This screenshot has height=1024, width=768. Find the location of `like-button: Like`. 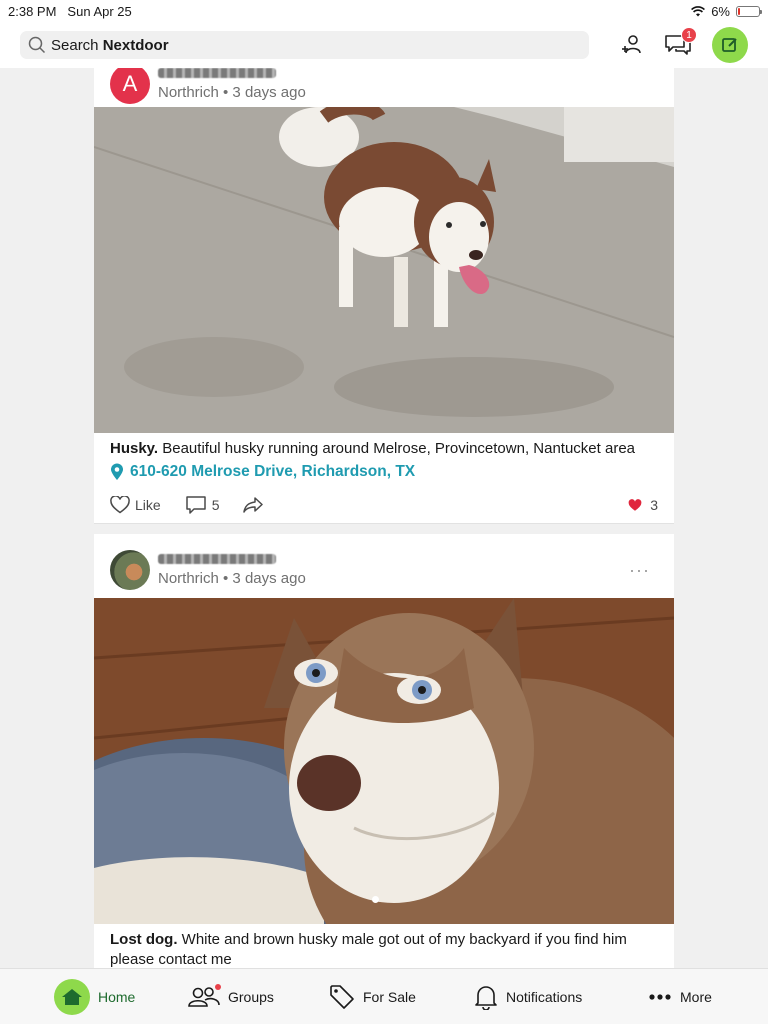

like-button: Like is located at coordinates (135, 505).